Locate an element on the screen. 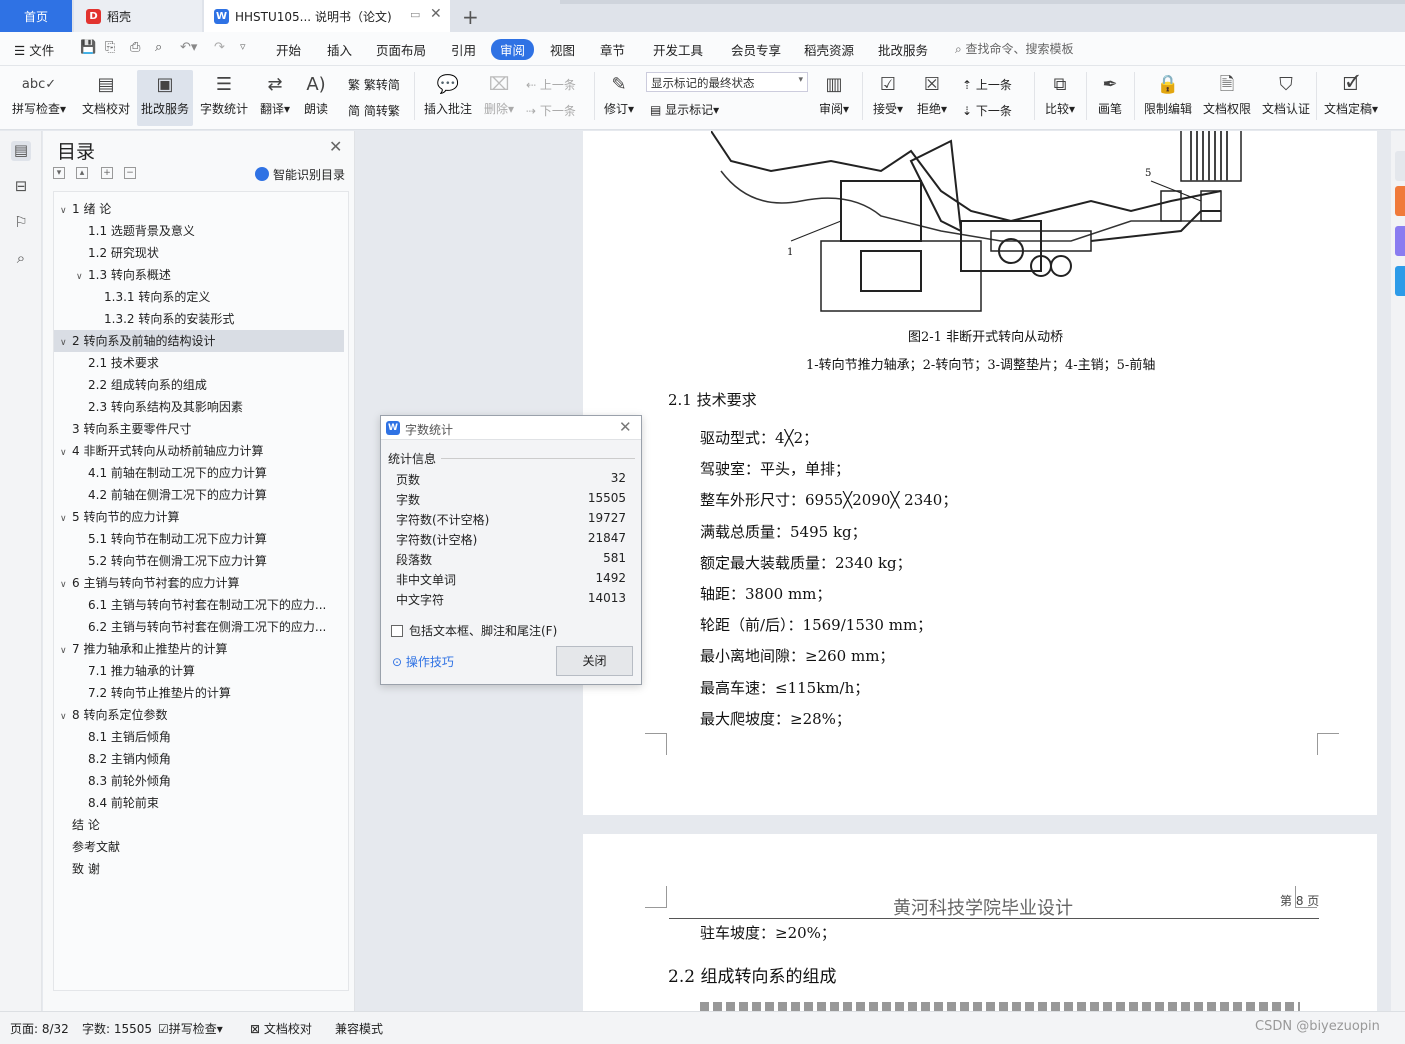 Image resolution: width=1405 pixels, height=1044 pixels. toc-item: 8.2 主销内倾角 is located at coordinates (199, 759).